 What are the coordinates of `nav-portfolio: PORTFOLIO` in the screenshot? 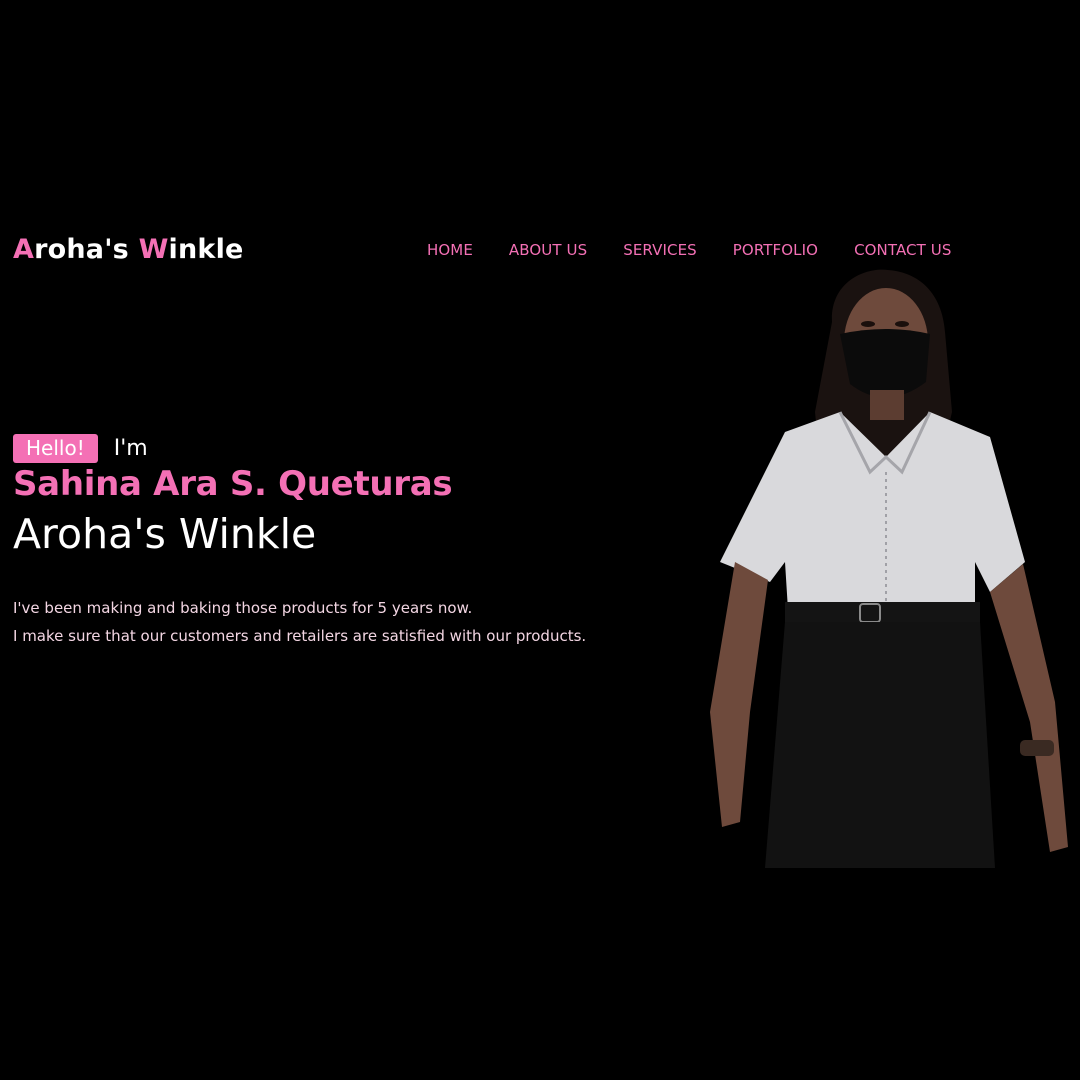 It's located at (775, 250).